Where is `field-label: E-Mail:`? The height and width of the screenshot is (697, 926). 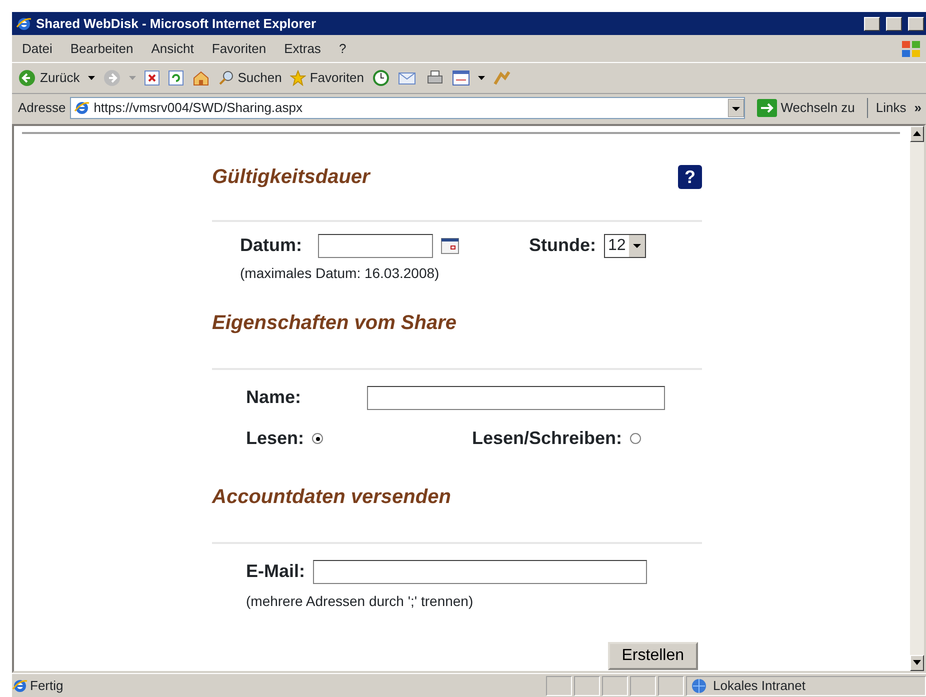
field-label: E-Mail: is located at coordinates (276, 571).